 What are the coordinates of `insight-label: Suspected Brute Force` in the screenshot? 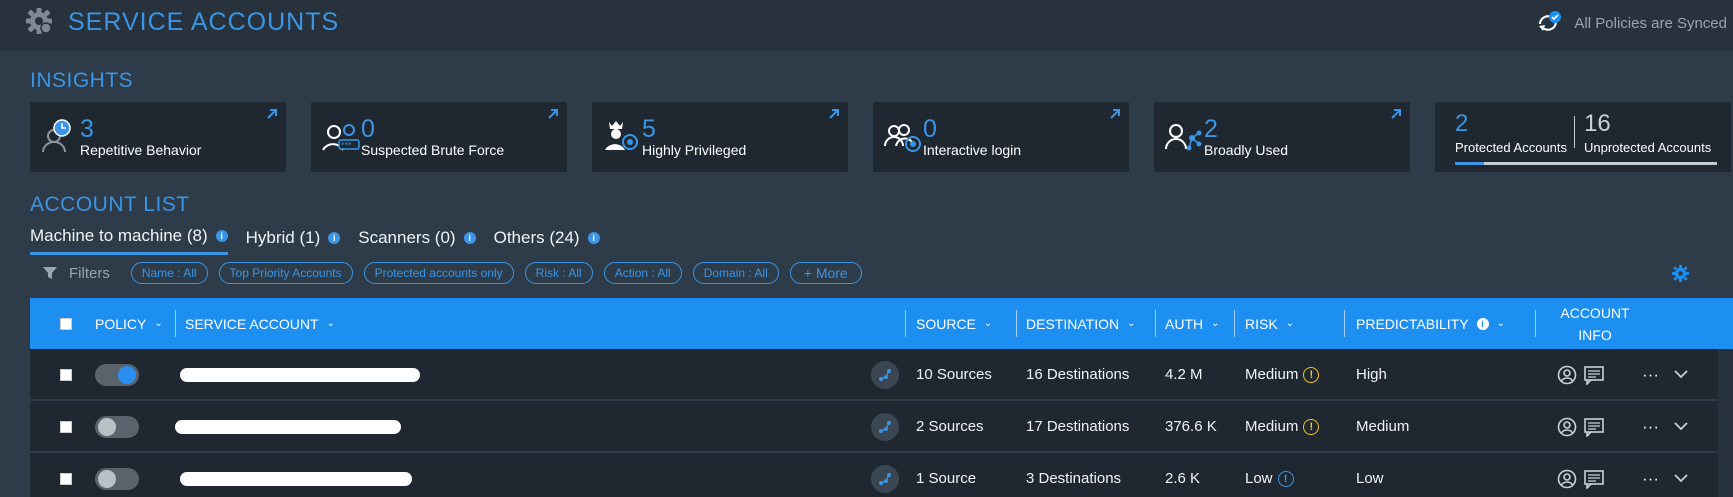 It's located at (433, 150).